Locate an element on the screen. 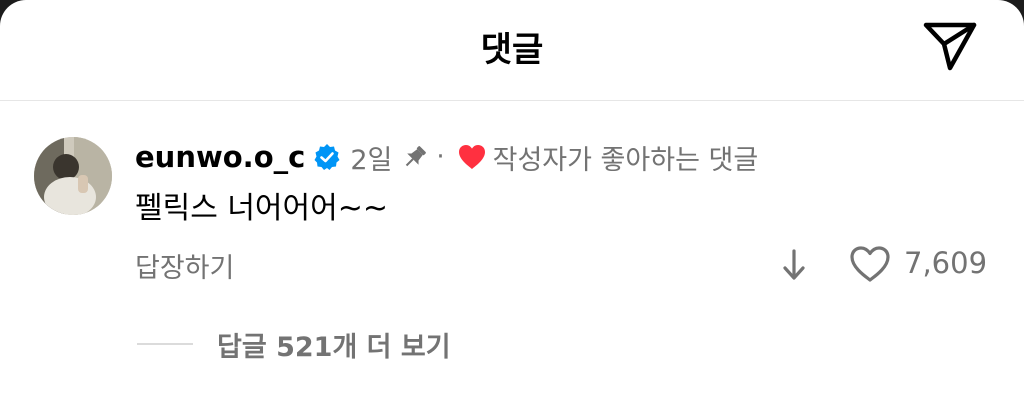 This screenshot has height=404, width=1024. reply-button: 답장하기 is located at coordinates (184, 265).